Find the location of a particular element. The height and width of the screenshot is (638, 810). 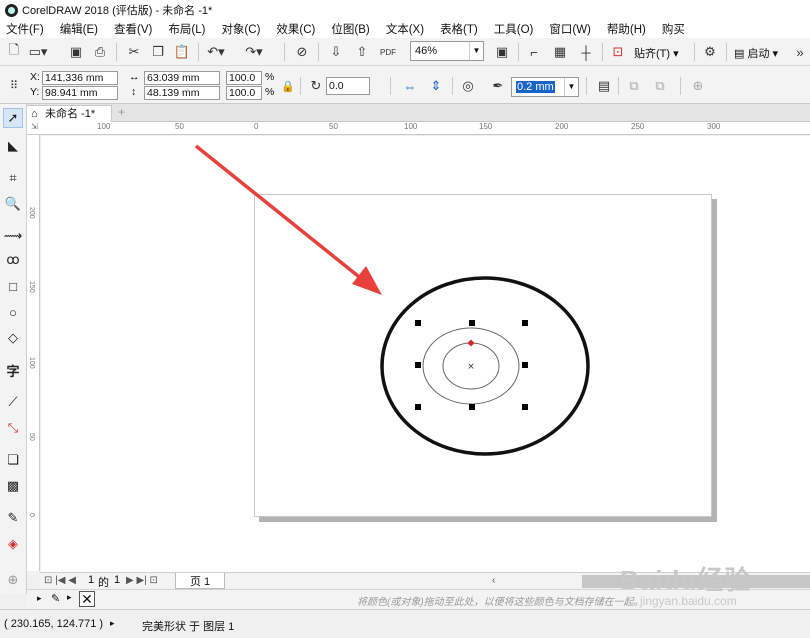

status-bar: ( 230.165, 124.771 ) ▸ 完美形状 于 图层 1 is located at coordinates (405, 623).